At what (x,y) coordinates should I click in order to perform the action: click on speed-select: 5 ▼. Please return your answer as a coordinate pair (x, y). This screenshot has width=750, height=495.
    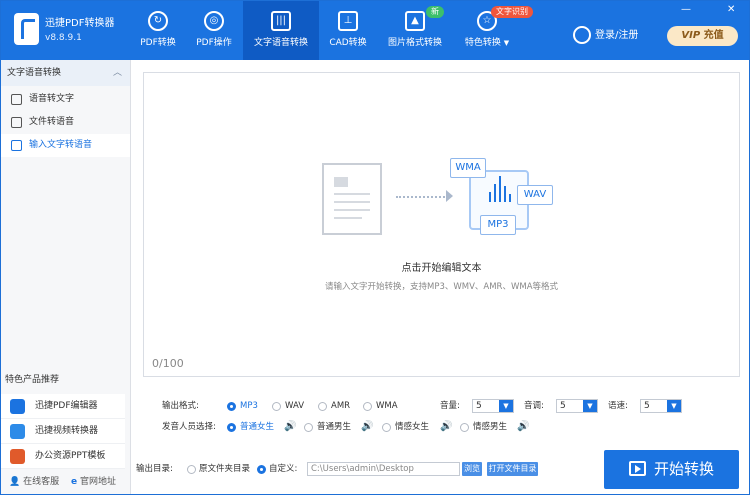
    Looking at the image, I should click on (661, 406).